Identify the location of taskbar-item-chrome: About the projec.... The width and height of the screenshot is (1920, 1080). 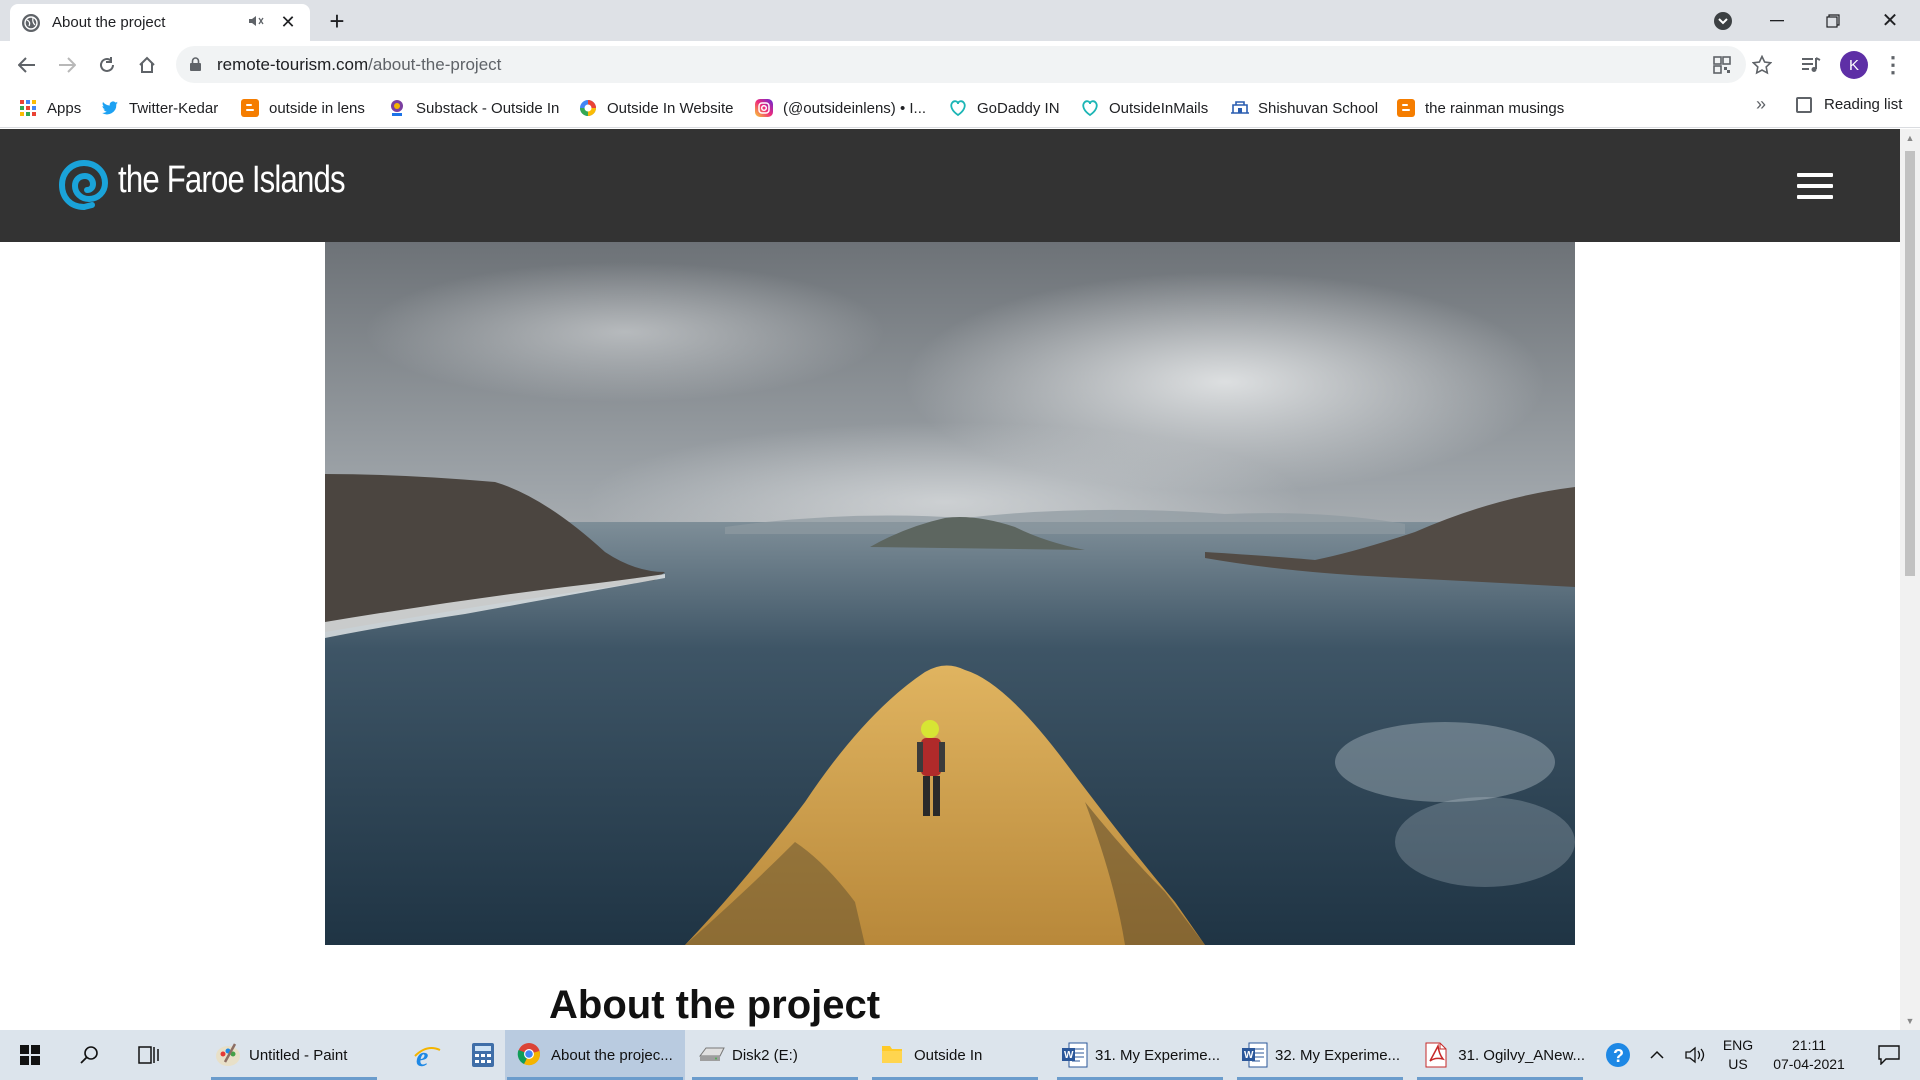
(595, 1055).